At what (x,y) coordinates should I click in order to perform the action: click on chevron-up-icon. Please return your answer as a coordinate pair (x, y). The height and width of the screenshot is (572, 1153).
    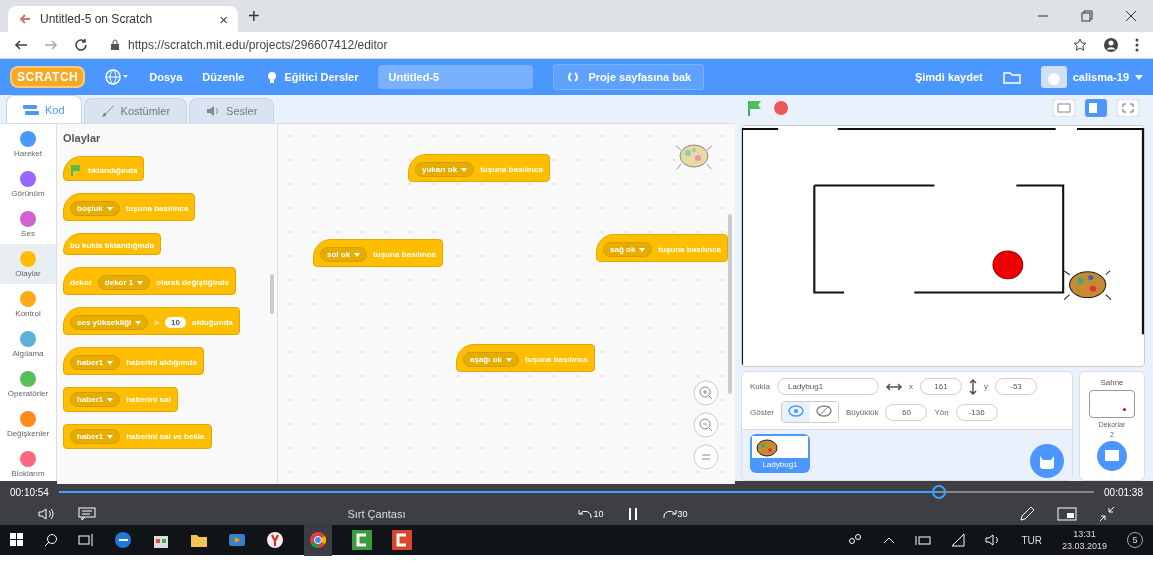
    Looking at the image, I should click on (889, 540).